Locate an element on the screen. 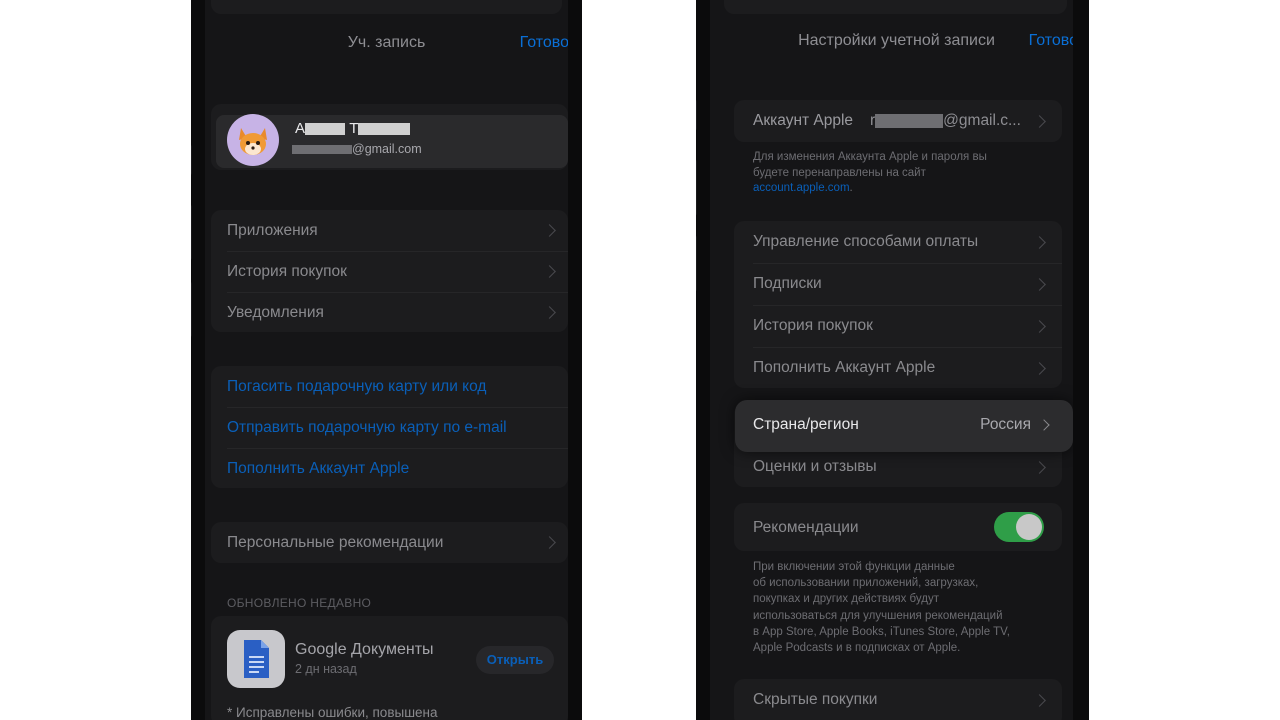 This screenshot has height=720, width=1280. menu-item-hidden-purchases: Скрытые покупки is located at coordinates (898, 699).